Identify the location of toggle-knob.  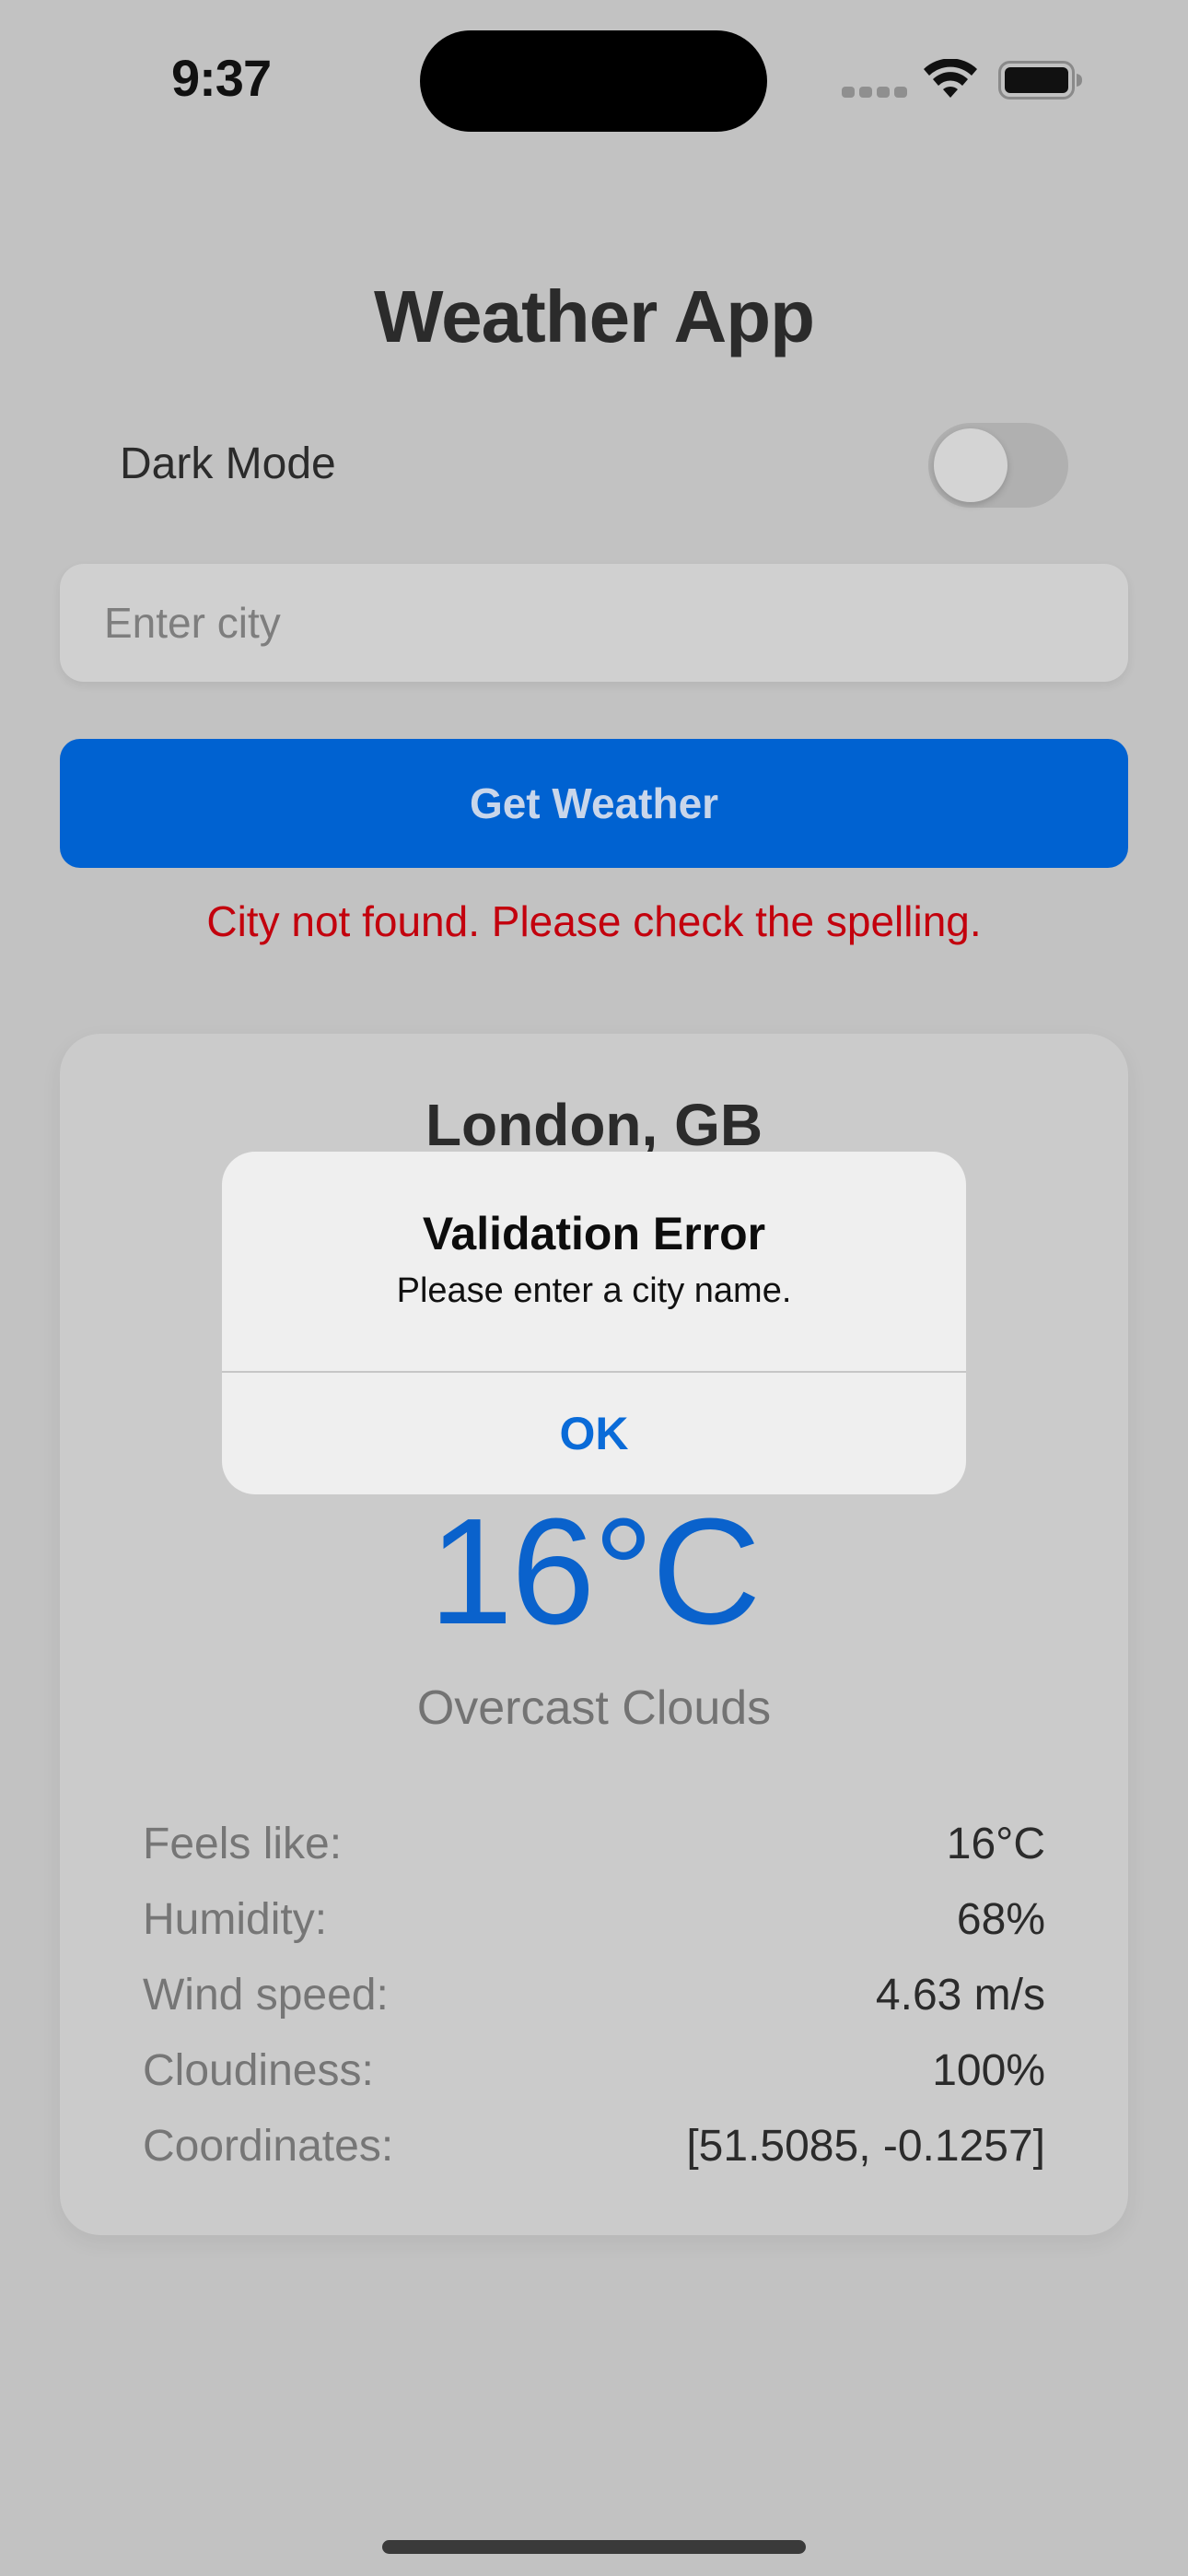
(970, 465).